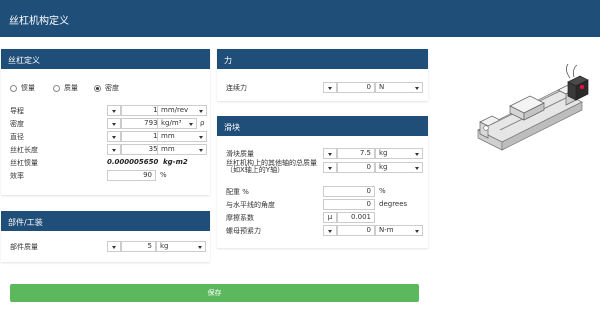  What do you see at coordinates (382, 87) in the screenshot?
I see `thrust-unit: N` at bounding box center [382, 87].